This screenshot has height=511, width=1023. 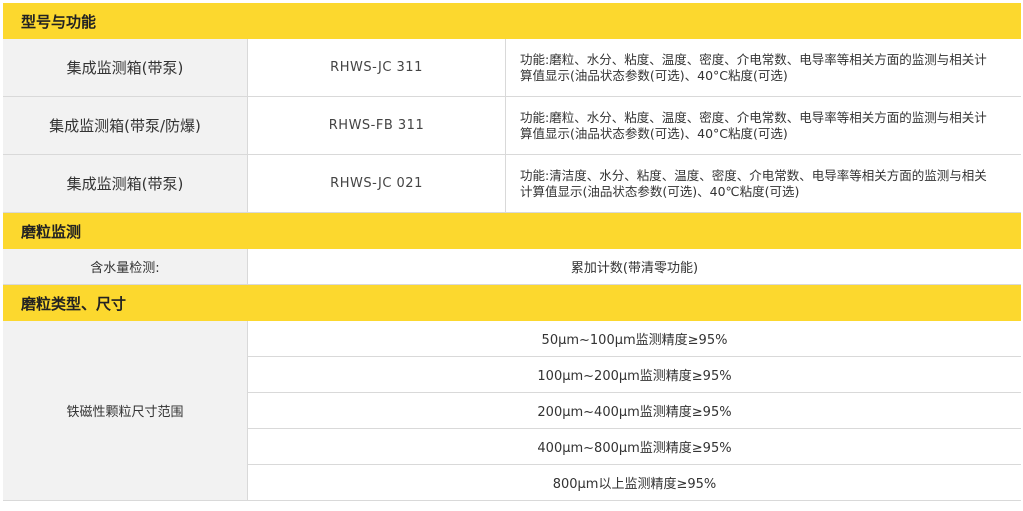 What do you see at coordinates (634, 339) in the screenshot?
I see `size-item: 50μm~100μm监测精度≥95%` at bounding box center [634, 339].